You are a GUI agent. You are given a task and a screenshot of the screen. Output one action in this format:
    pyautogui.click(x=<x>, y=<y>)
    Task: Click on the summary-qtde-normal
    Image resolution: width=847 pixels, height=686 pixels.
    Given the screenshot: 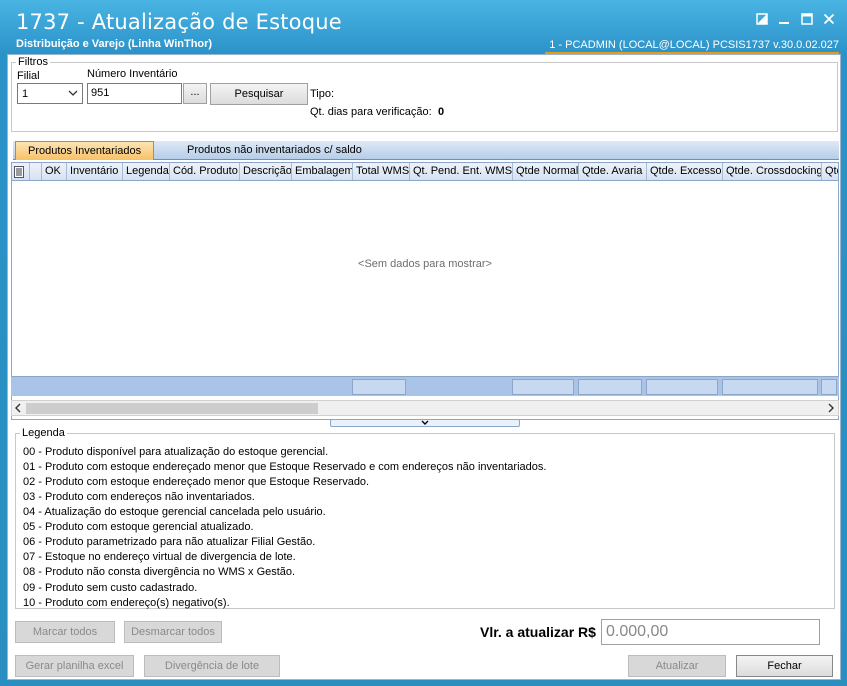 What is the action you would take?
    pyautogui.click(x=543, y=387)
    